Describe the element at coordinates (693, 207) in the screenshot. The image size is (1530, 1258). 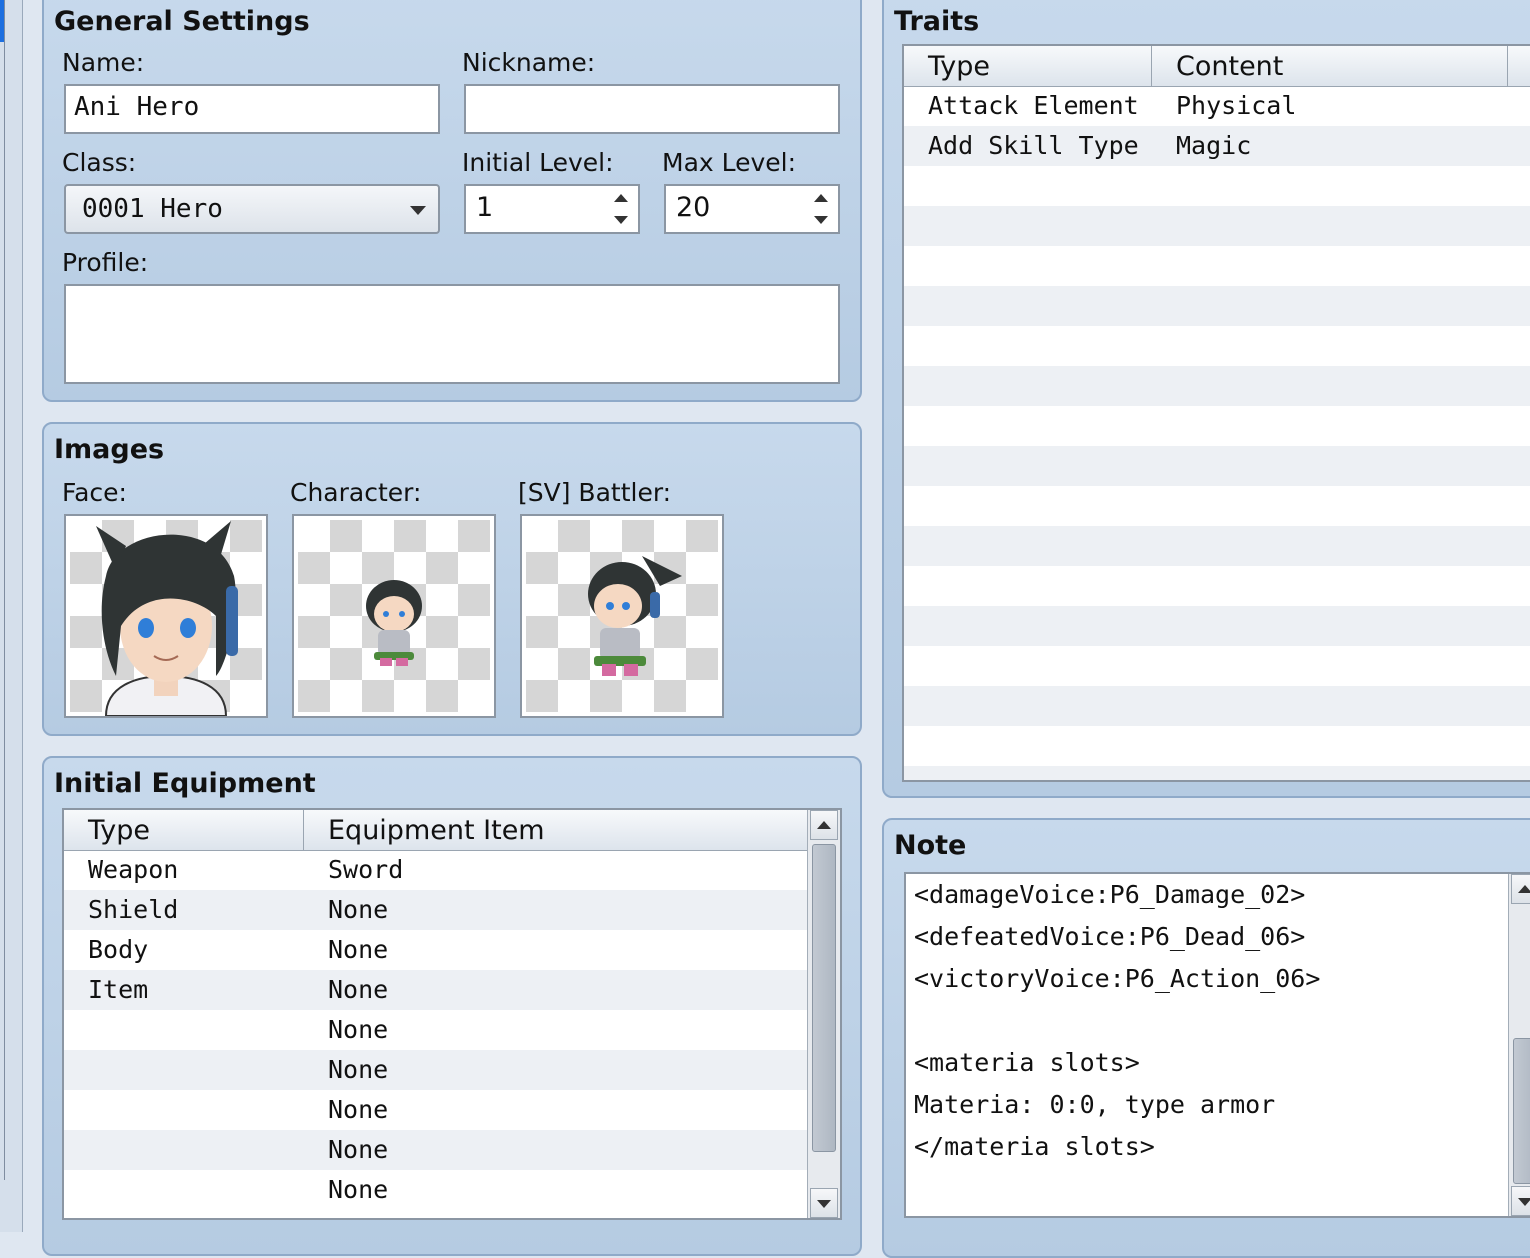
I see `max-level-value: 20` at that location.